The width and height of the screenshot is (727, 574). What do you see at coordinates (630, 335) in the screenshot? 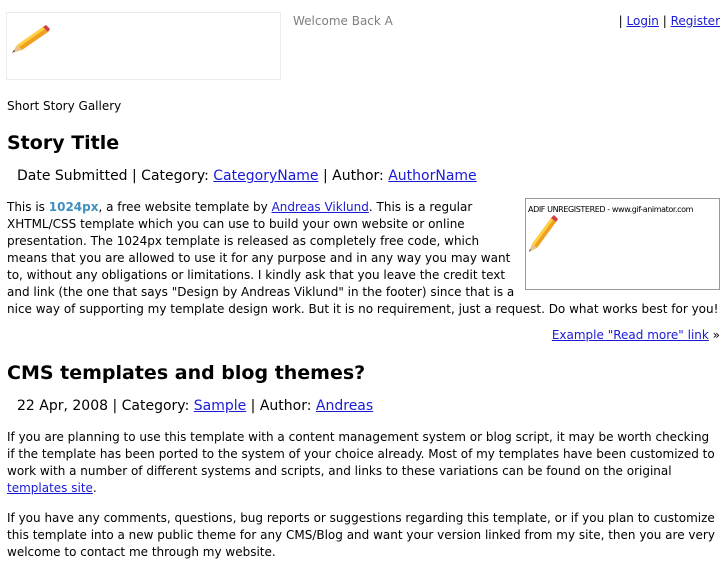
I see `read-more-link: Example "Read more" link` at bounding box center [630, 335].